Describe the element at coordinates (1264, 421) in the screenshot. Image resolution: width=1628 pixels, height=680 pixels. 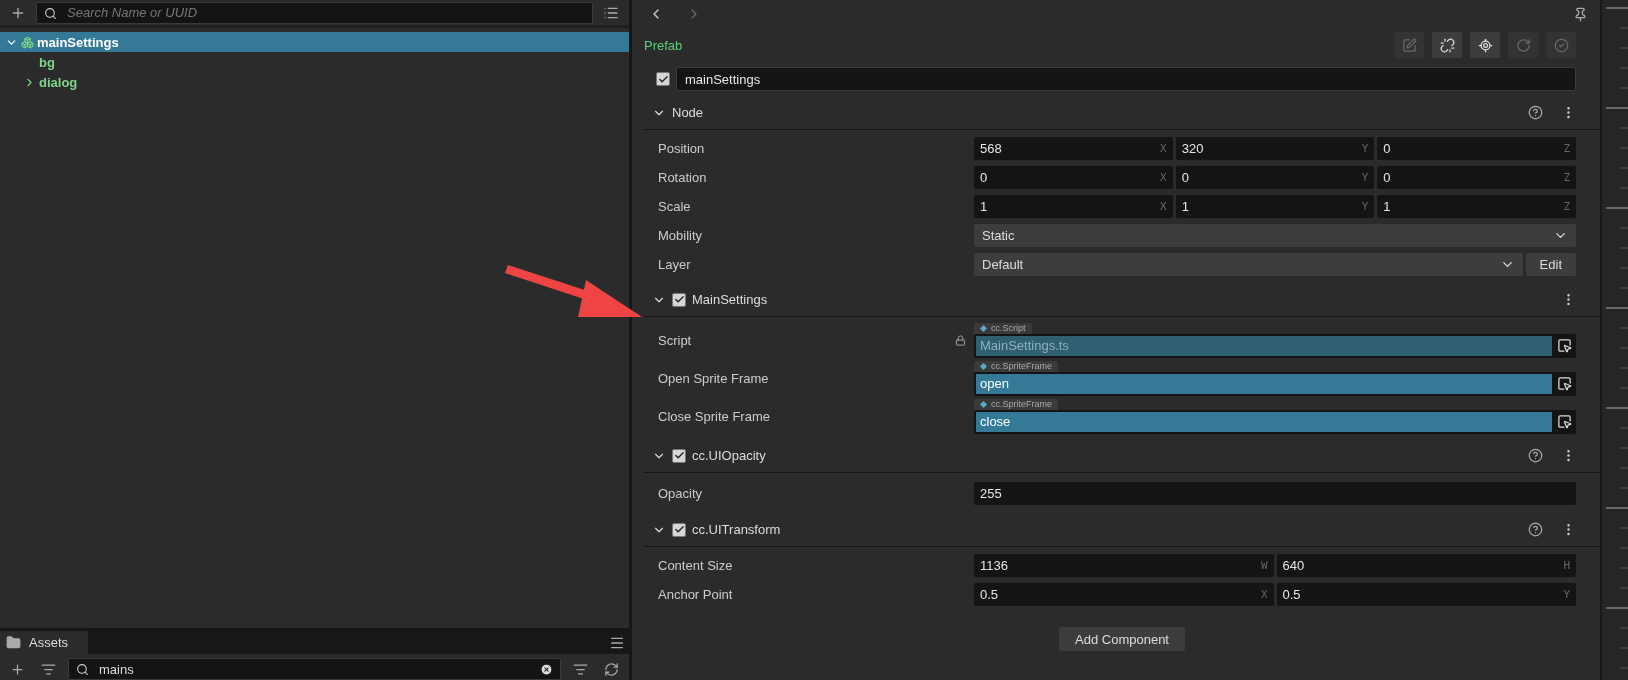
I see `asset-field: close` at that location.